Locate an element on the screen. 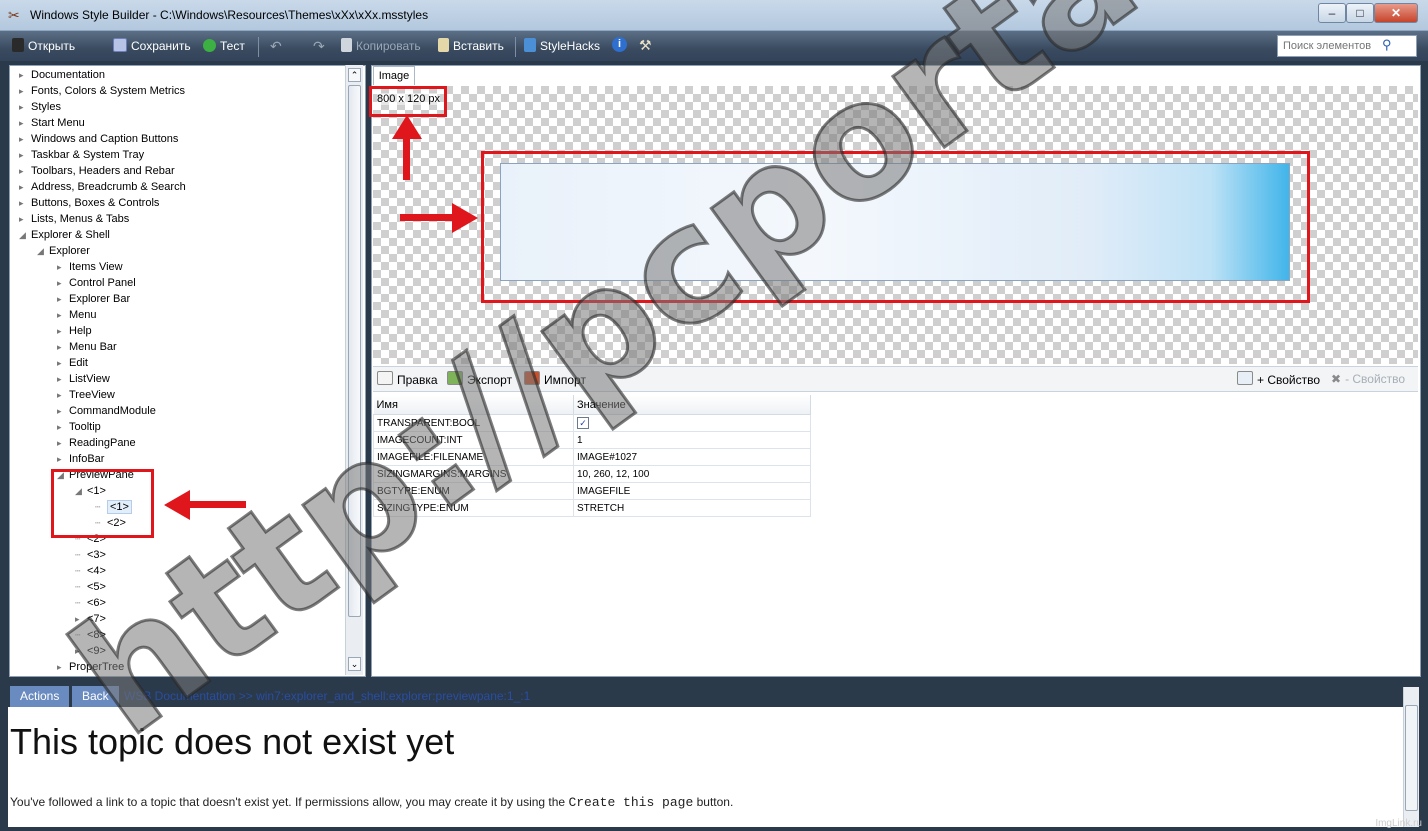 The height and width of the screenshot is (831, 1428). search-dropdown-icon: ▾ is located at coordinates (1406, 44).